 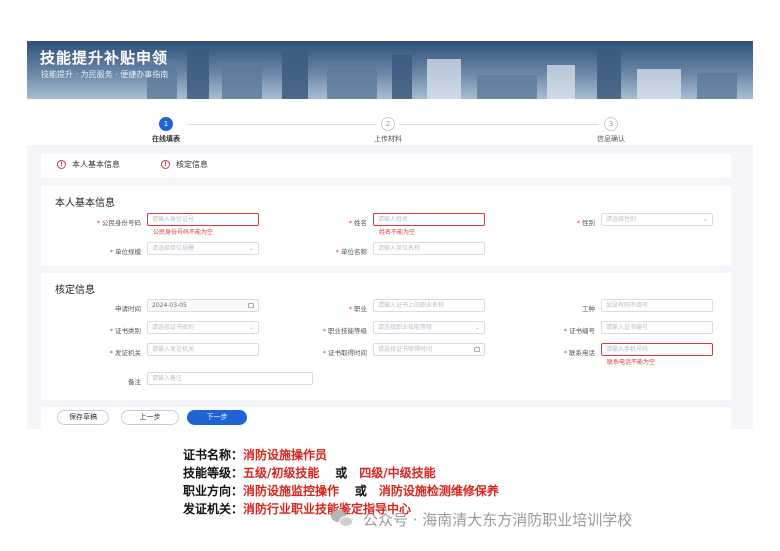 I want to click on step-number: 2, so click(x=388, y=124).